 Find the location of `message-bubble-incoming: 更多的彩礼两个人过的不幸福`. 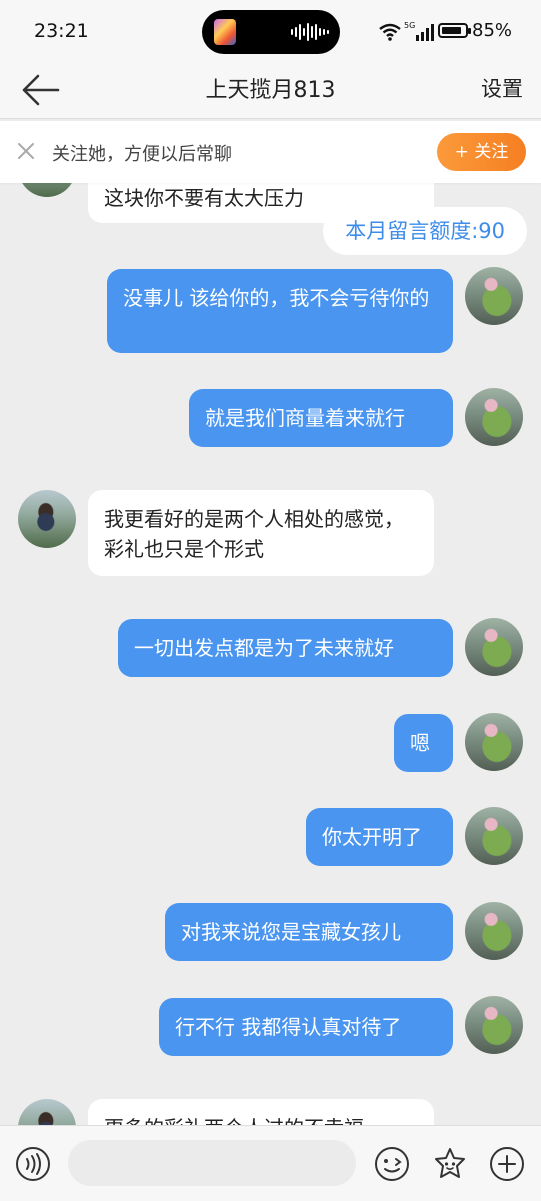

message-bubble-incoming: 更多的彩礼两个人过的不幸福 is located at coordinates (261, 1112).